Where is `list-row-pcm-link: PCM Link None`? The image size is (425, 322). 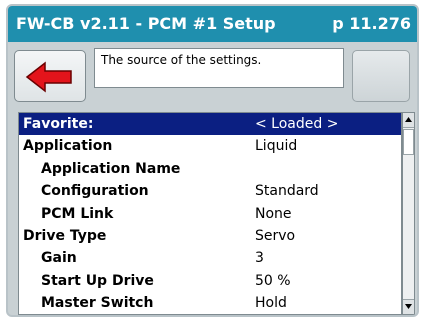 list-row-pcm-link: PCM Link None is located at coordinates (210, 214).